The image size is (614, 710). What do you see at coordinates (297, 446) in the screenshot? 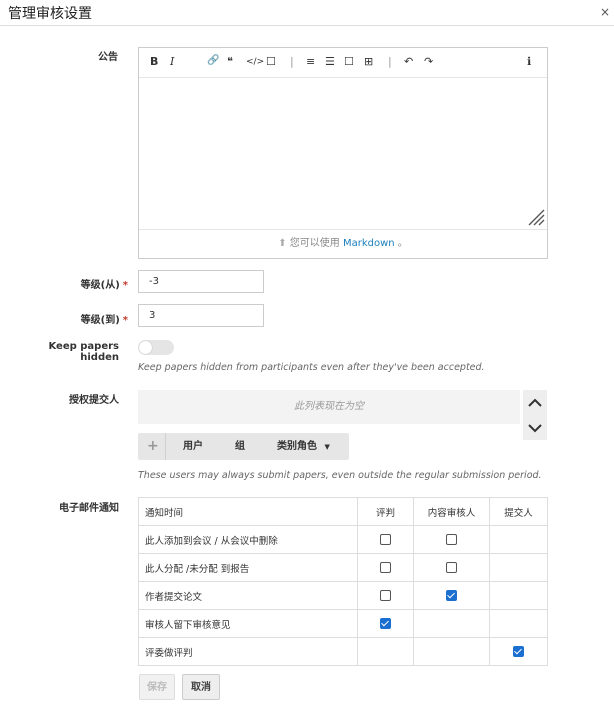
I see `category-role-label: 类别角色` at bounding box center [297, 446].